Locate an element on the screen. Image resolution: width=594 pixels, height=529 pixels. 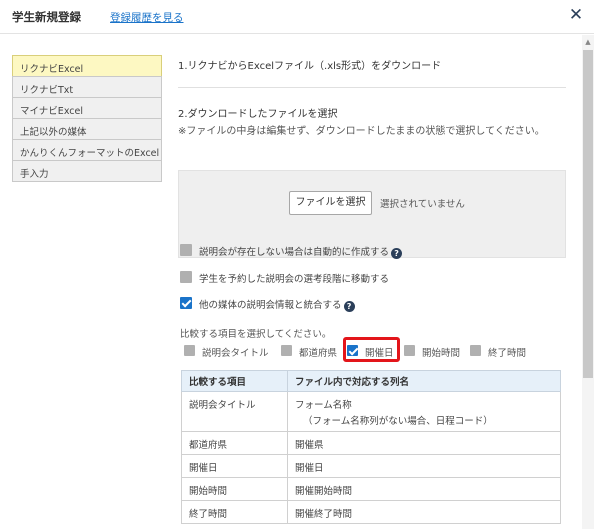
table-cell: 終了時間 is located at coordinates (234, 512).